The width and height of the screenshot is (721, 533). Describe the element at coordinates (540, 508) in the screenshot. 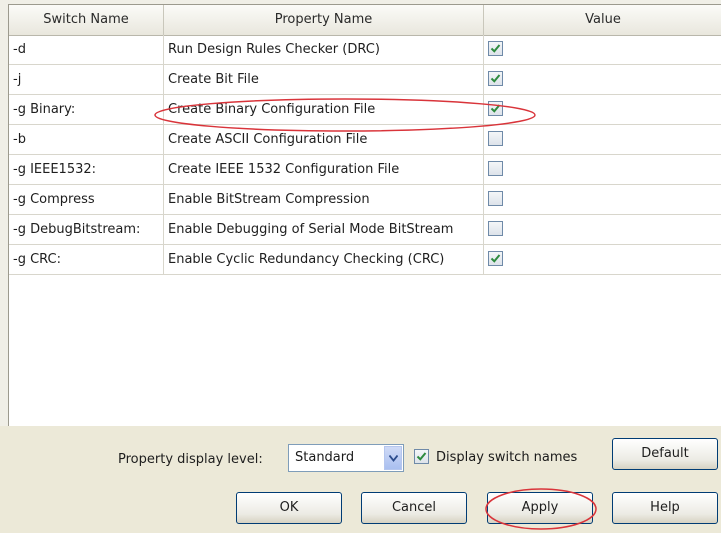

I see `apply-button: Apply` at that location.